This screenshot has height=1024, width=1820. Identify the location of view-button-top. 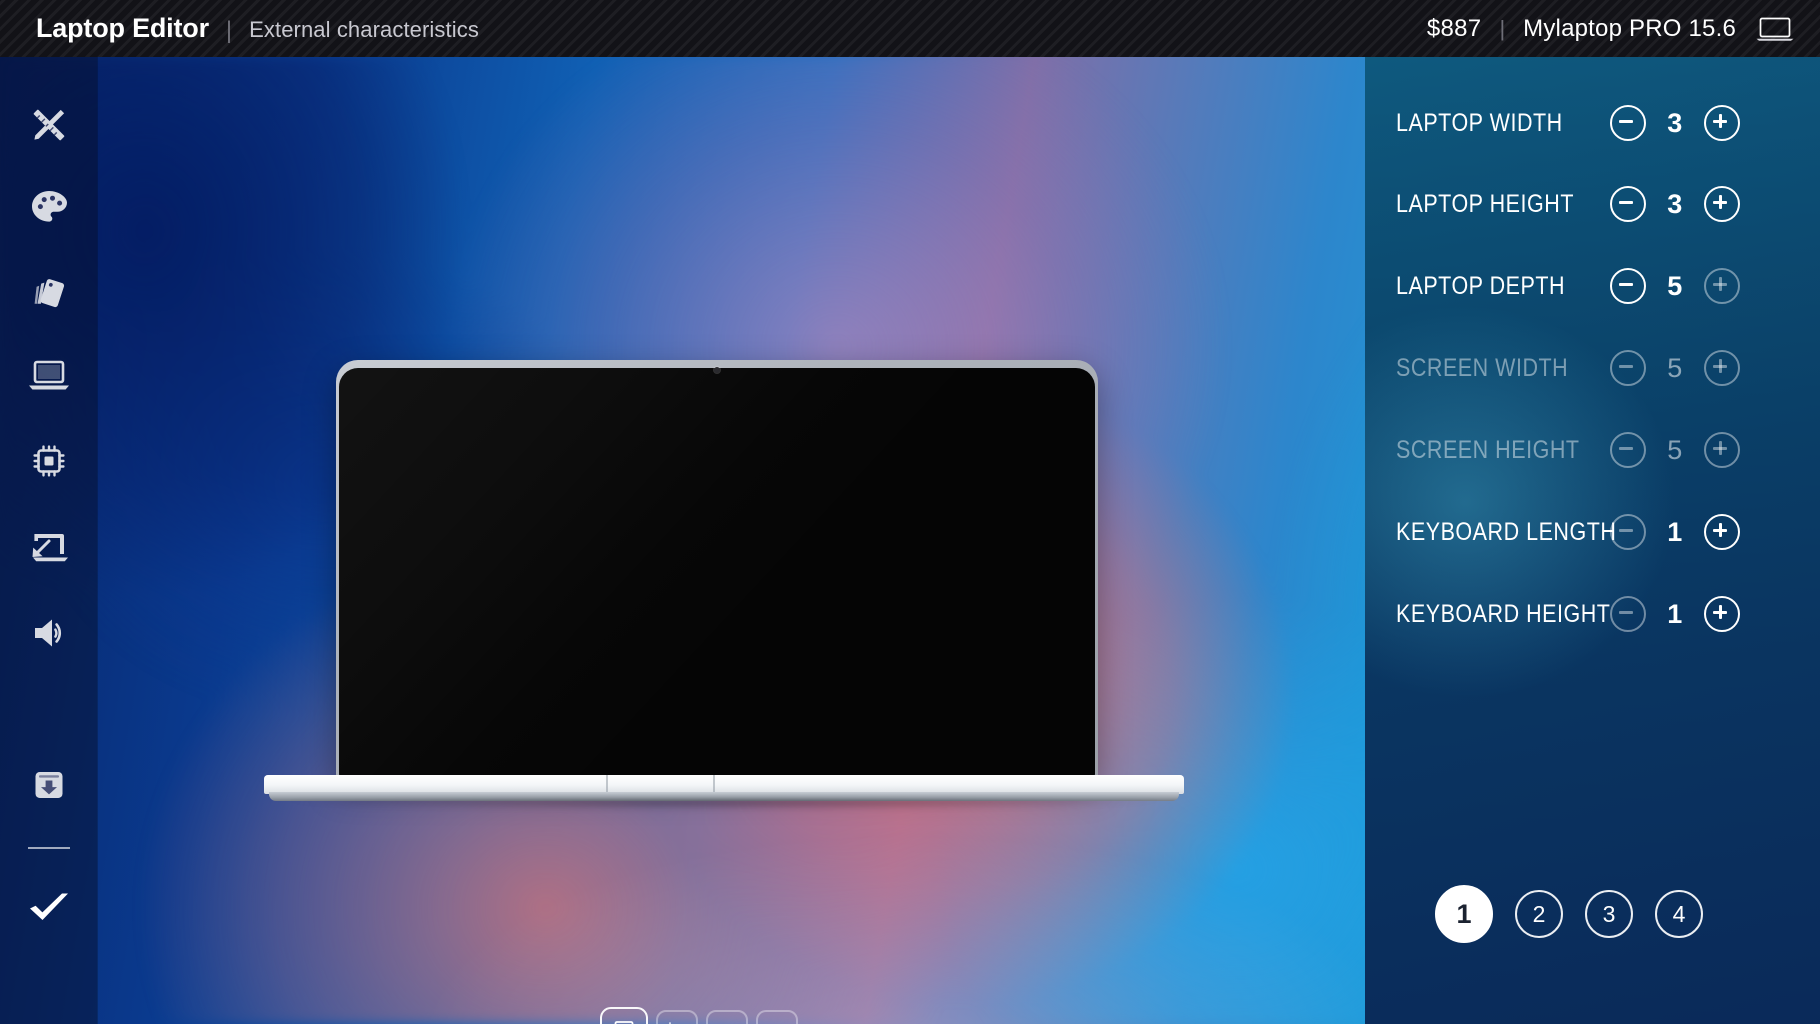
(727, 1017).